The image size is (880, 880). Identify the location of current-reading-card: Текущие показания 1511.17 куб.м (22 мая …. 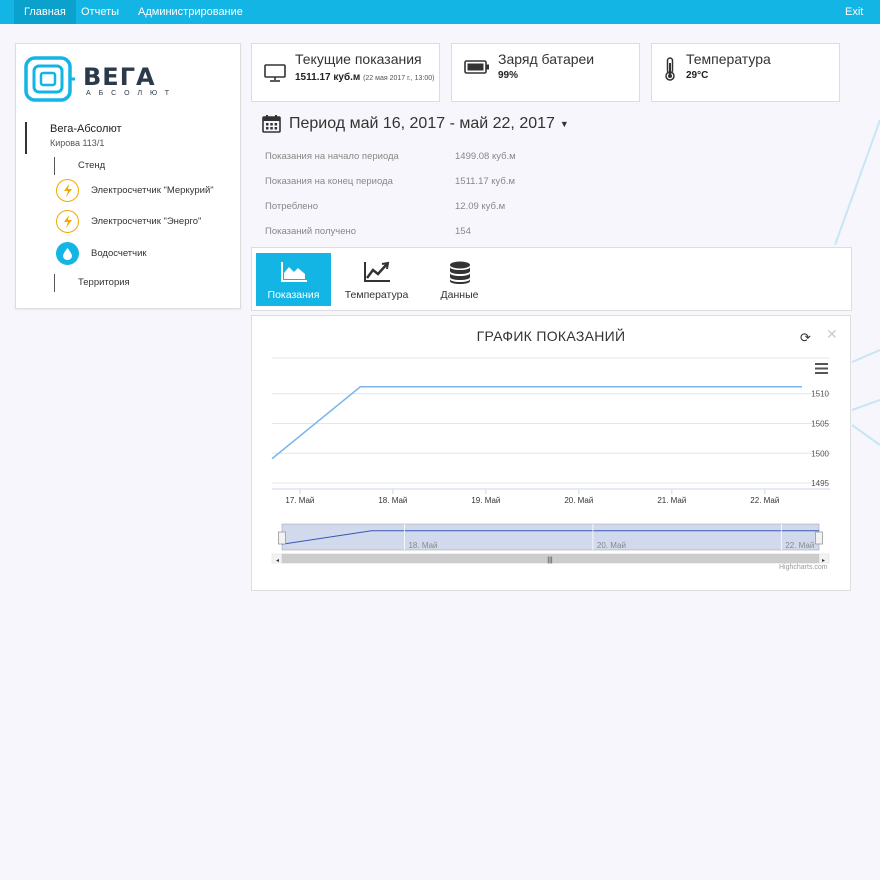
(345, 72).